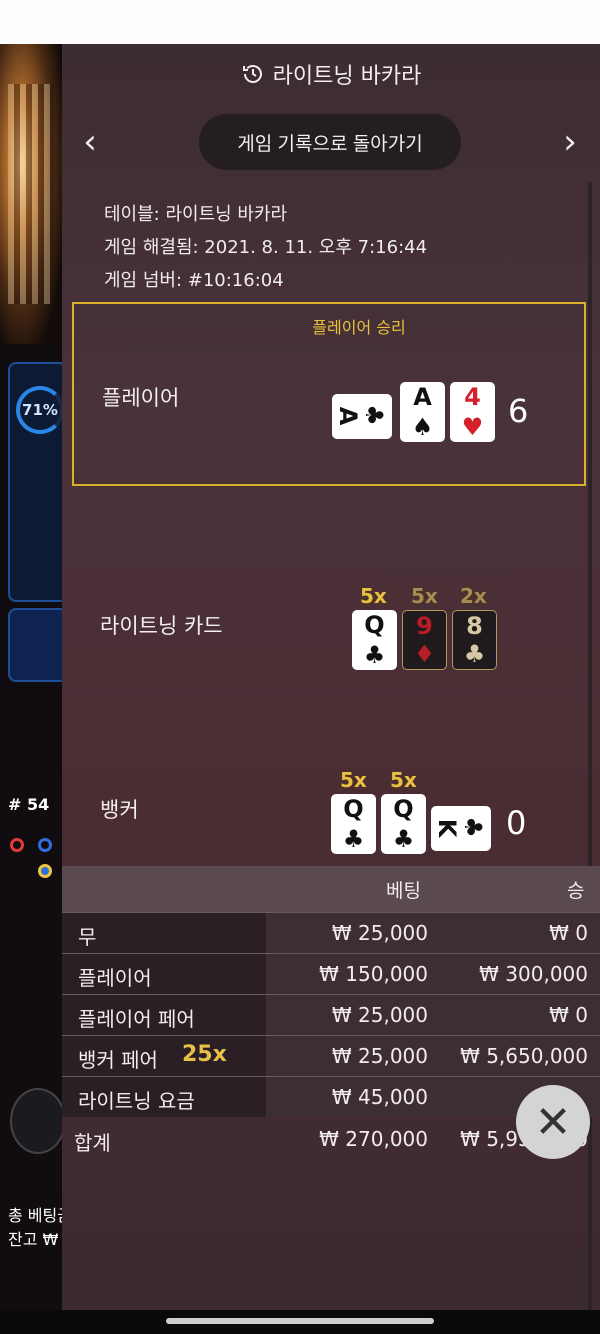 The width and height of the screenshot is (600, 1334). Describe the element at coordinates (576, 891) in the screenshot. I see `column-win: 승` at that location.